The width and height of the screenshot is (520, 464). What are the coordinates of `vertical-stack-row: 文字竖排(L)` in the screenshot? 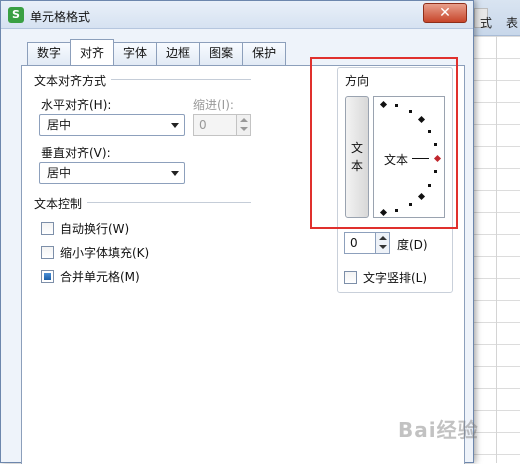 It's located at (385, 277).